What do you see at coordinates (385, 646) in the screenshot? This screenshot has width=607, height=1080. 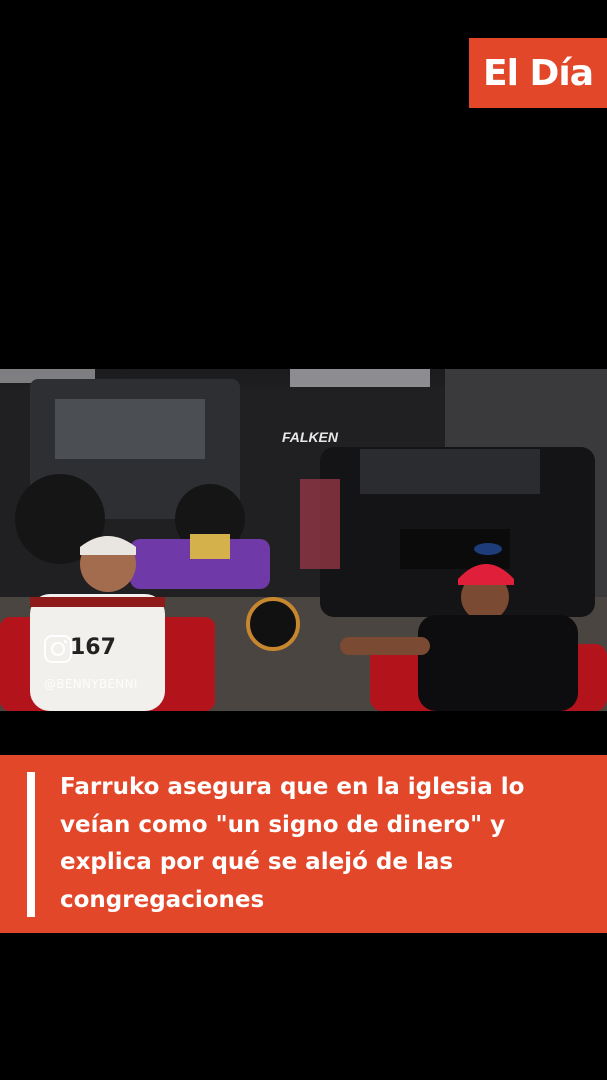 I see `person-right-arm` at bounding box center [385, 646].